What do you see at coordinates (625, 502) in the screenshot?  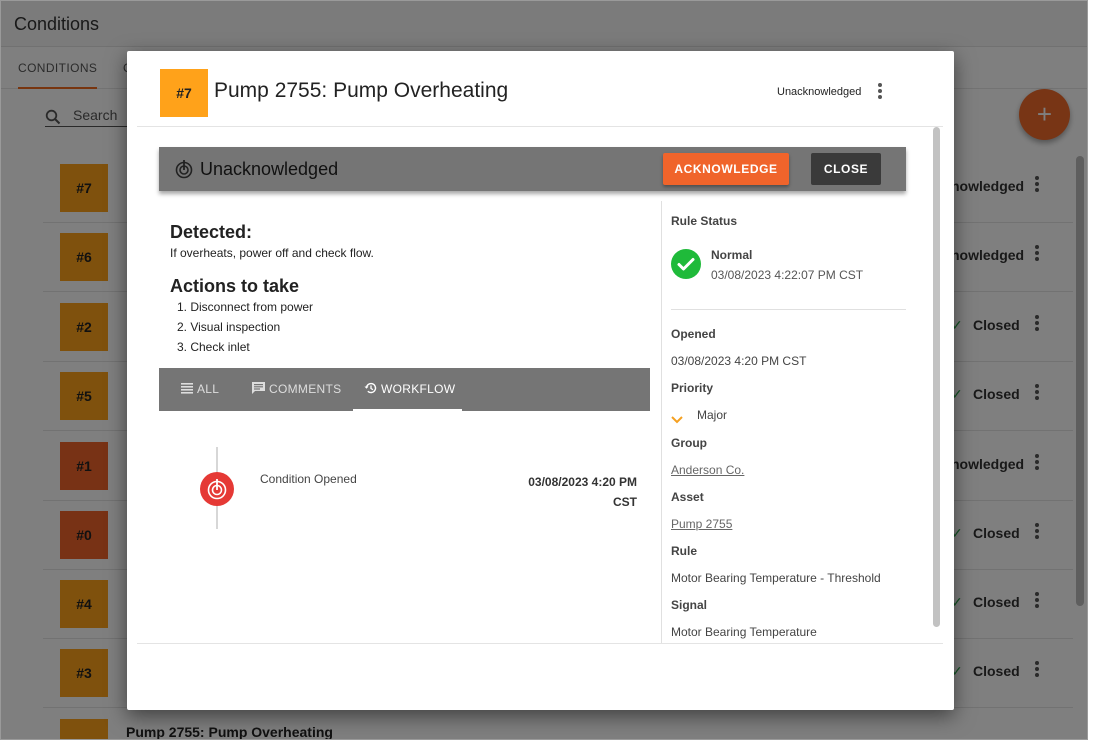 I see `timeline-date-line2: CST` at bounding box center [625, 502].